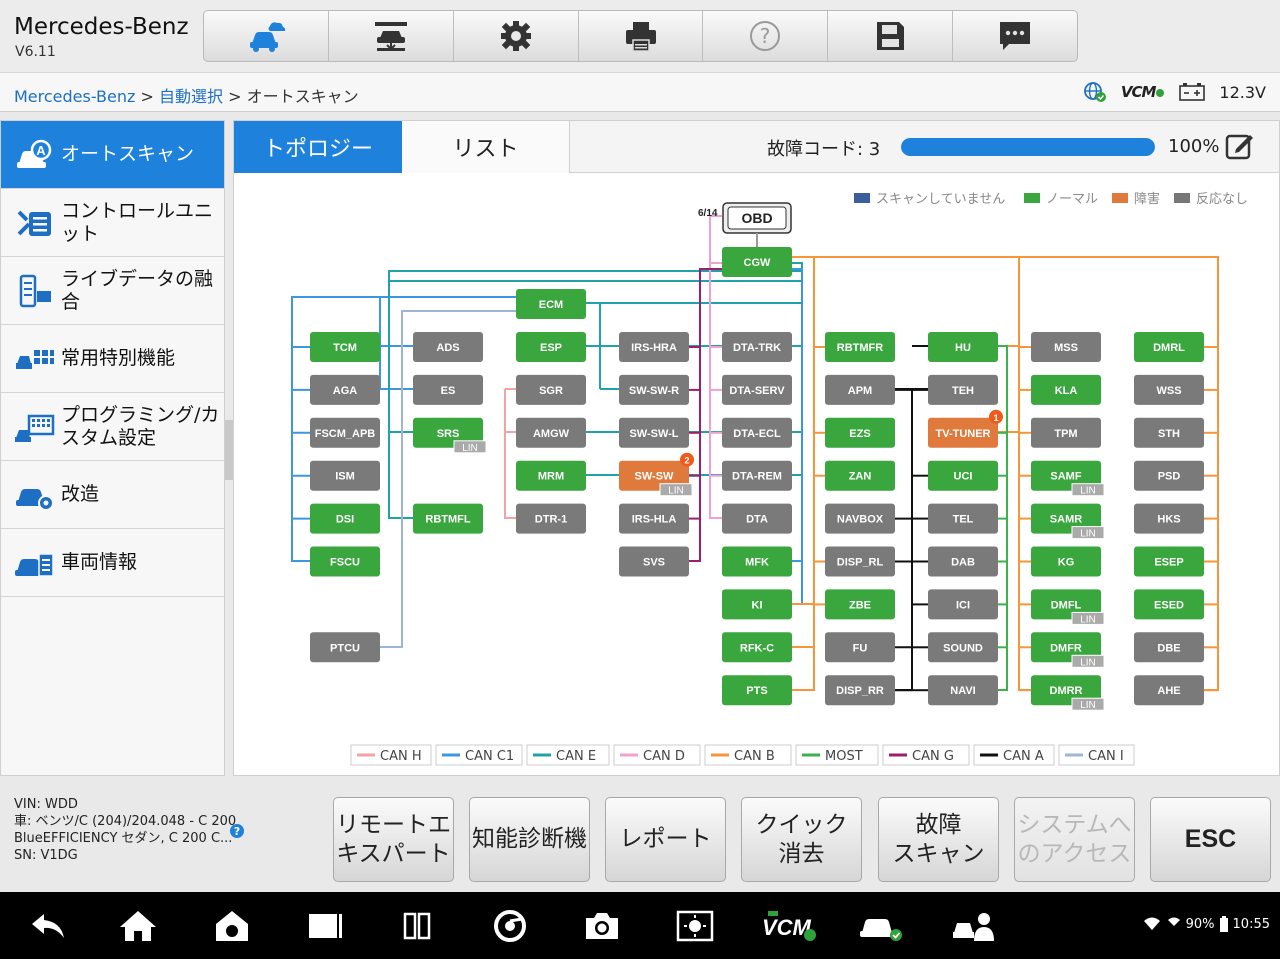 This screenshot has width=1280, height=959. What do you see at coordinates (860, 347) in the screenshot?
I see `ecu-node-rbtmfr: RBTMFR` at bounding box center [860, 347].